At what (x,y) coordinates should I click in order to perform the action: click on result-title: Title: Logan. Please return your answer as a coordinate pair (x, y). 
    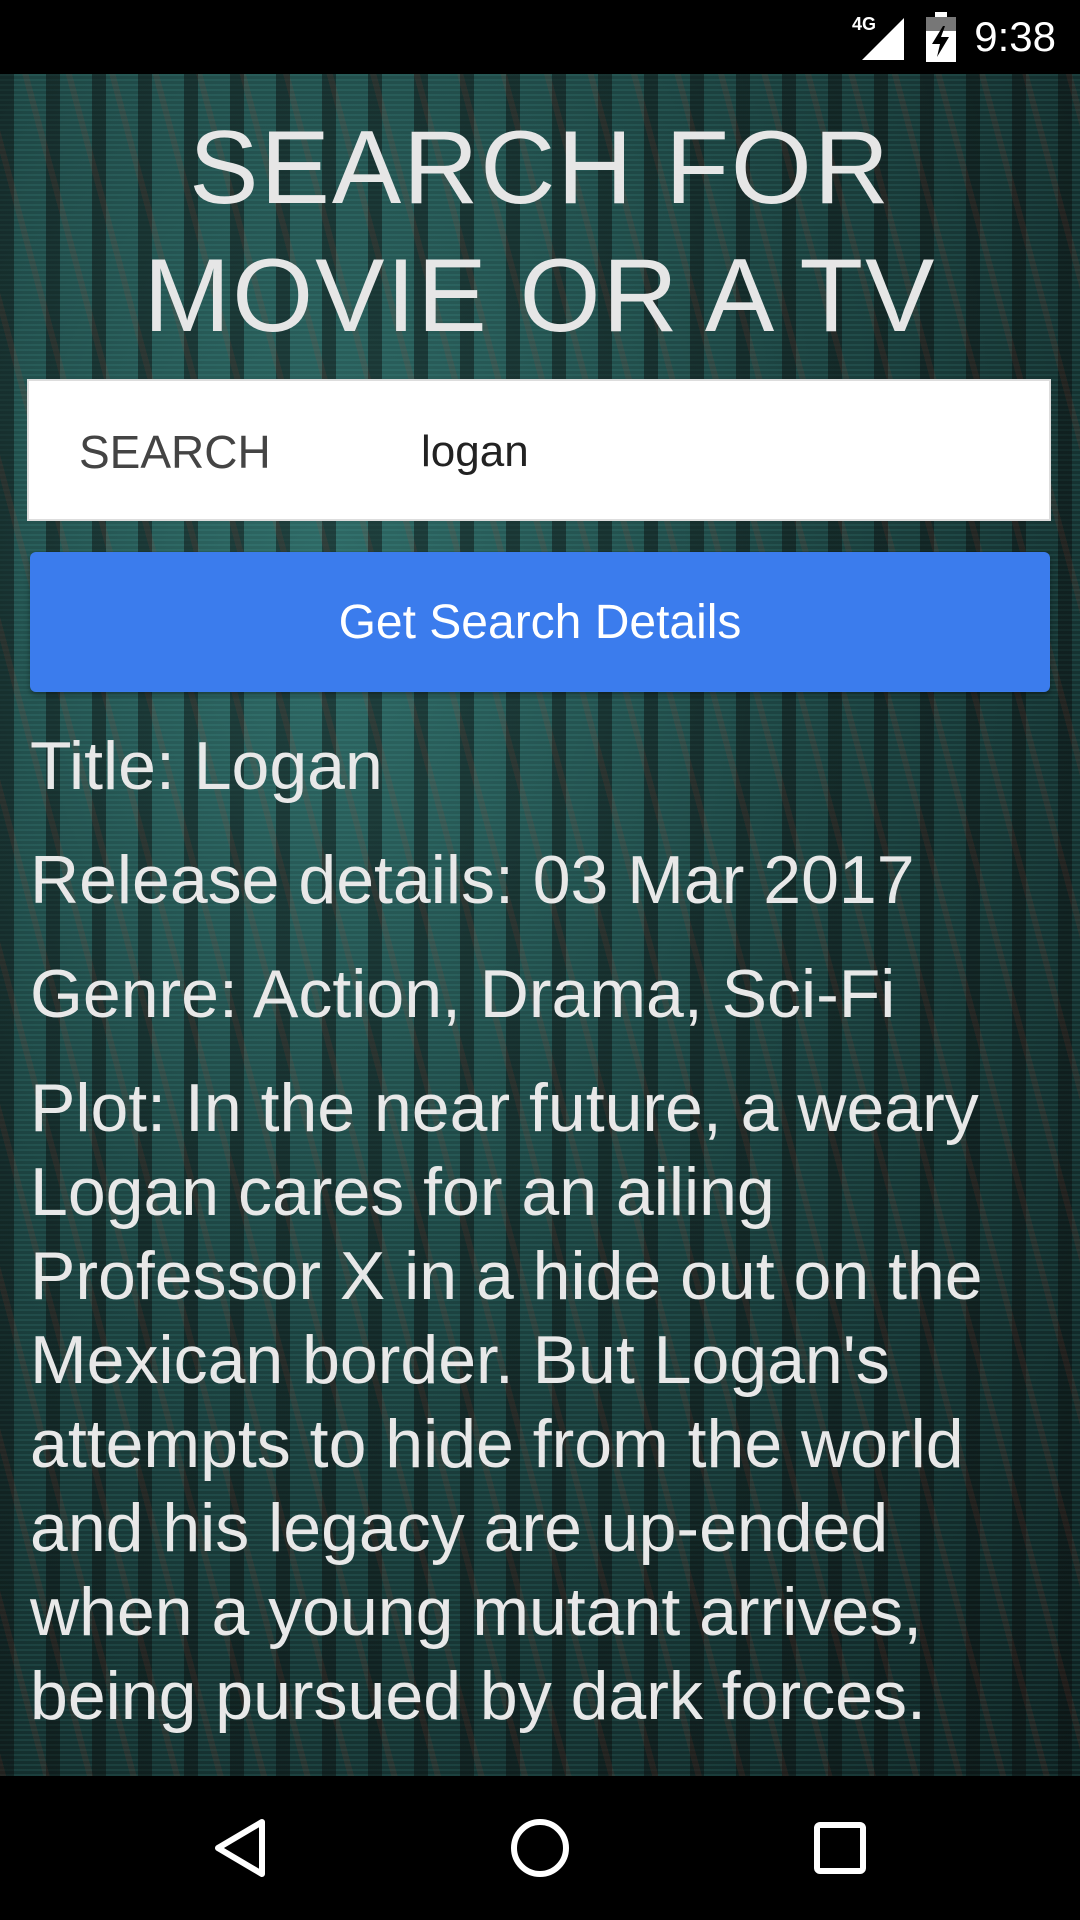
    Looking at the image, I should click on (206, 766).